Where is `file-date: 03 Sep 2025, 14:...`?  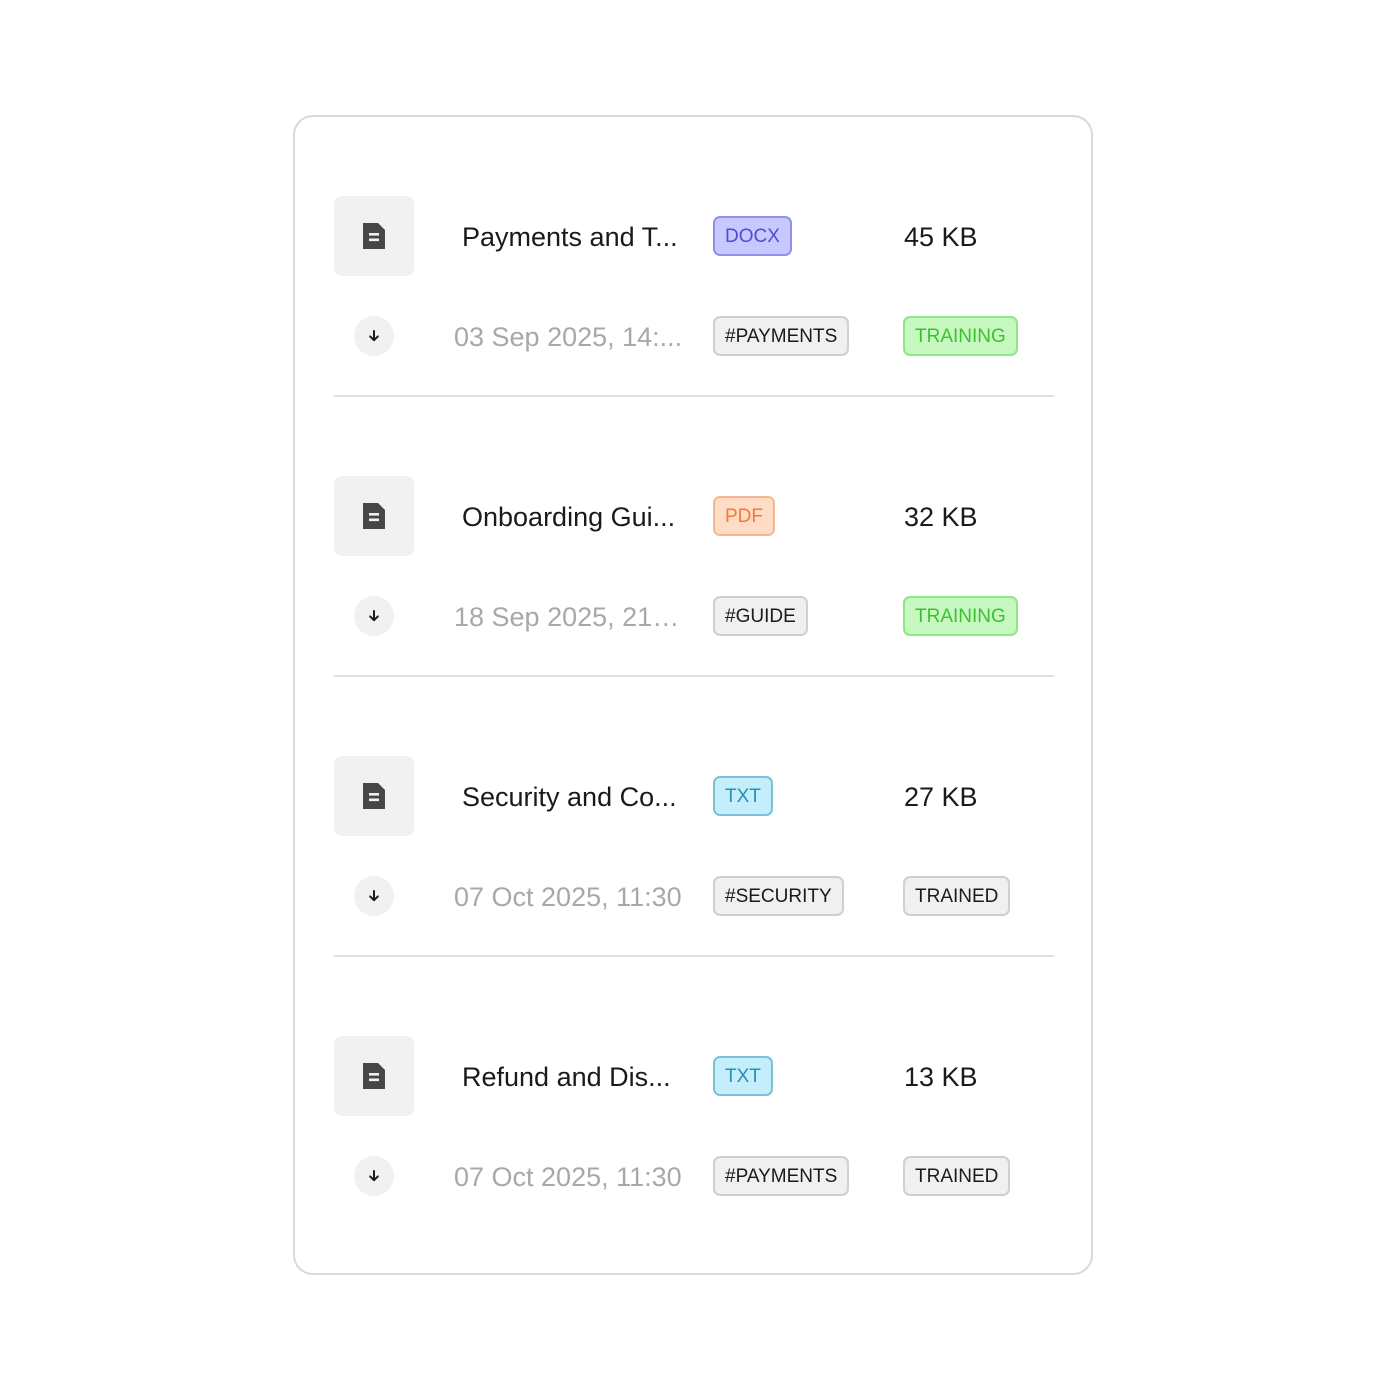
file-date: 03 Sep 2025, 14:... is located at coordinates (568, 337).